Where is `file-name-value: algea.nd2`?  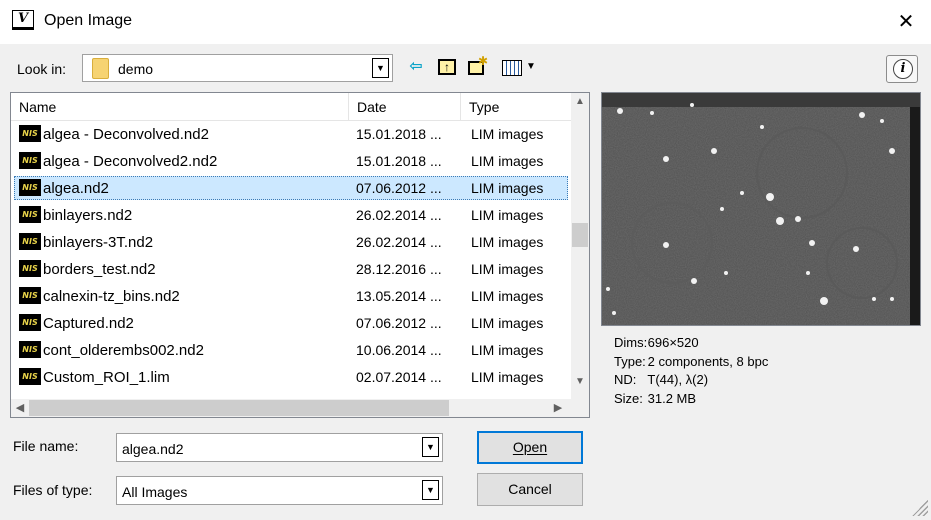 file-name-value: algea.nd2 is located at coordinates (153, 449).